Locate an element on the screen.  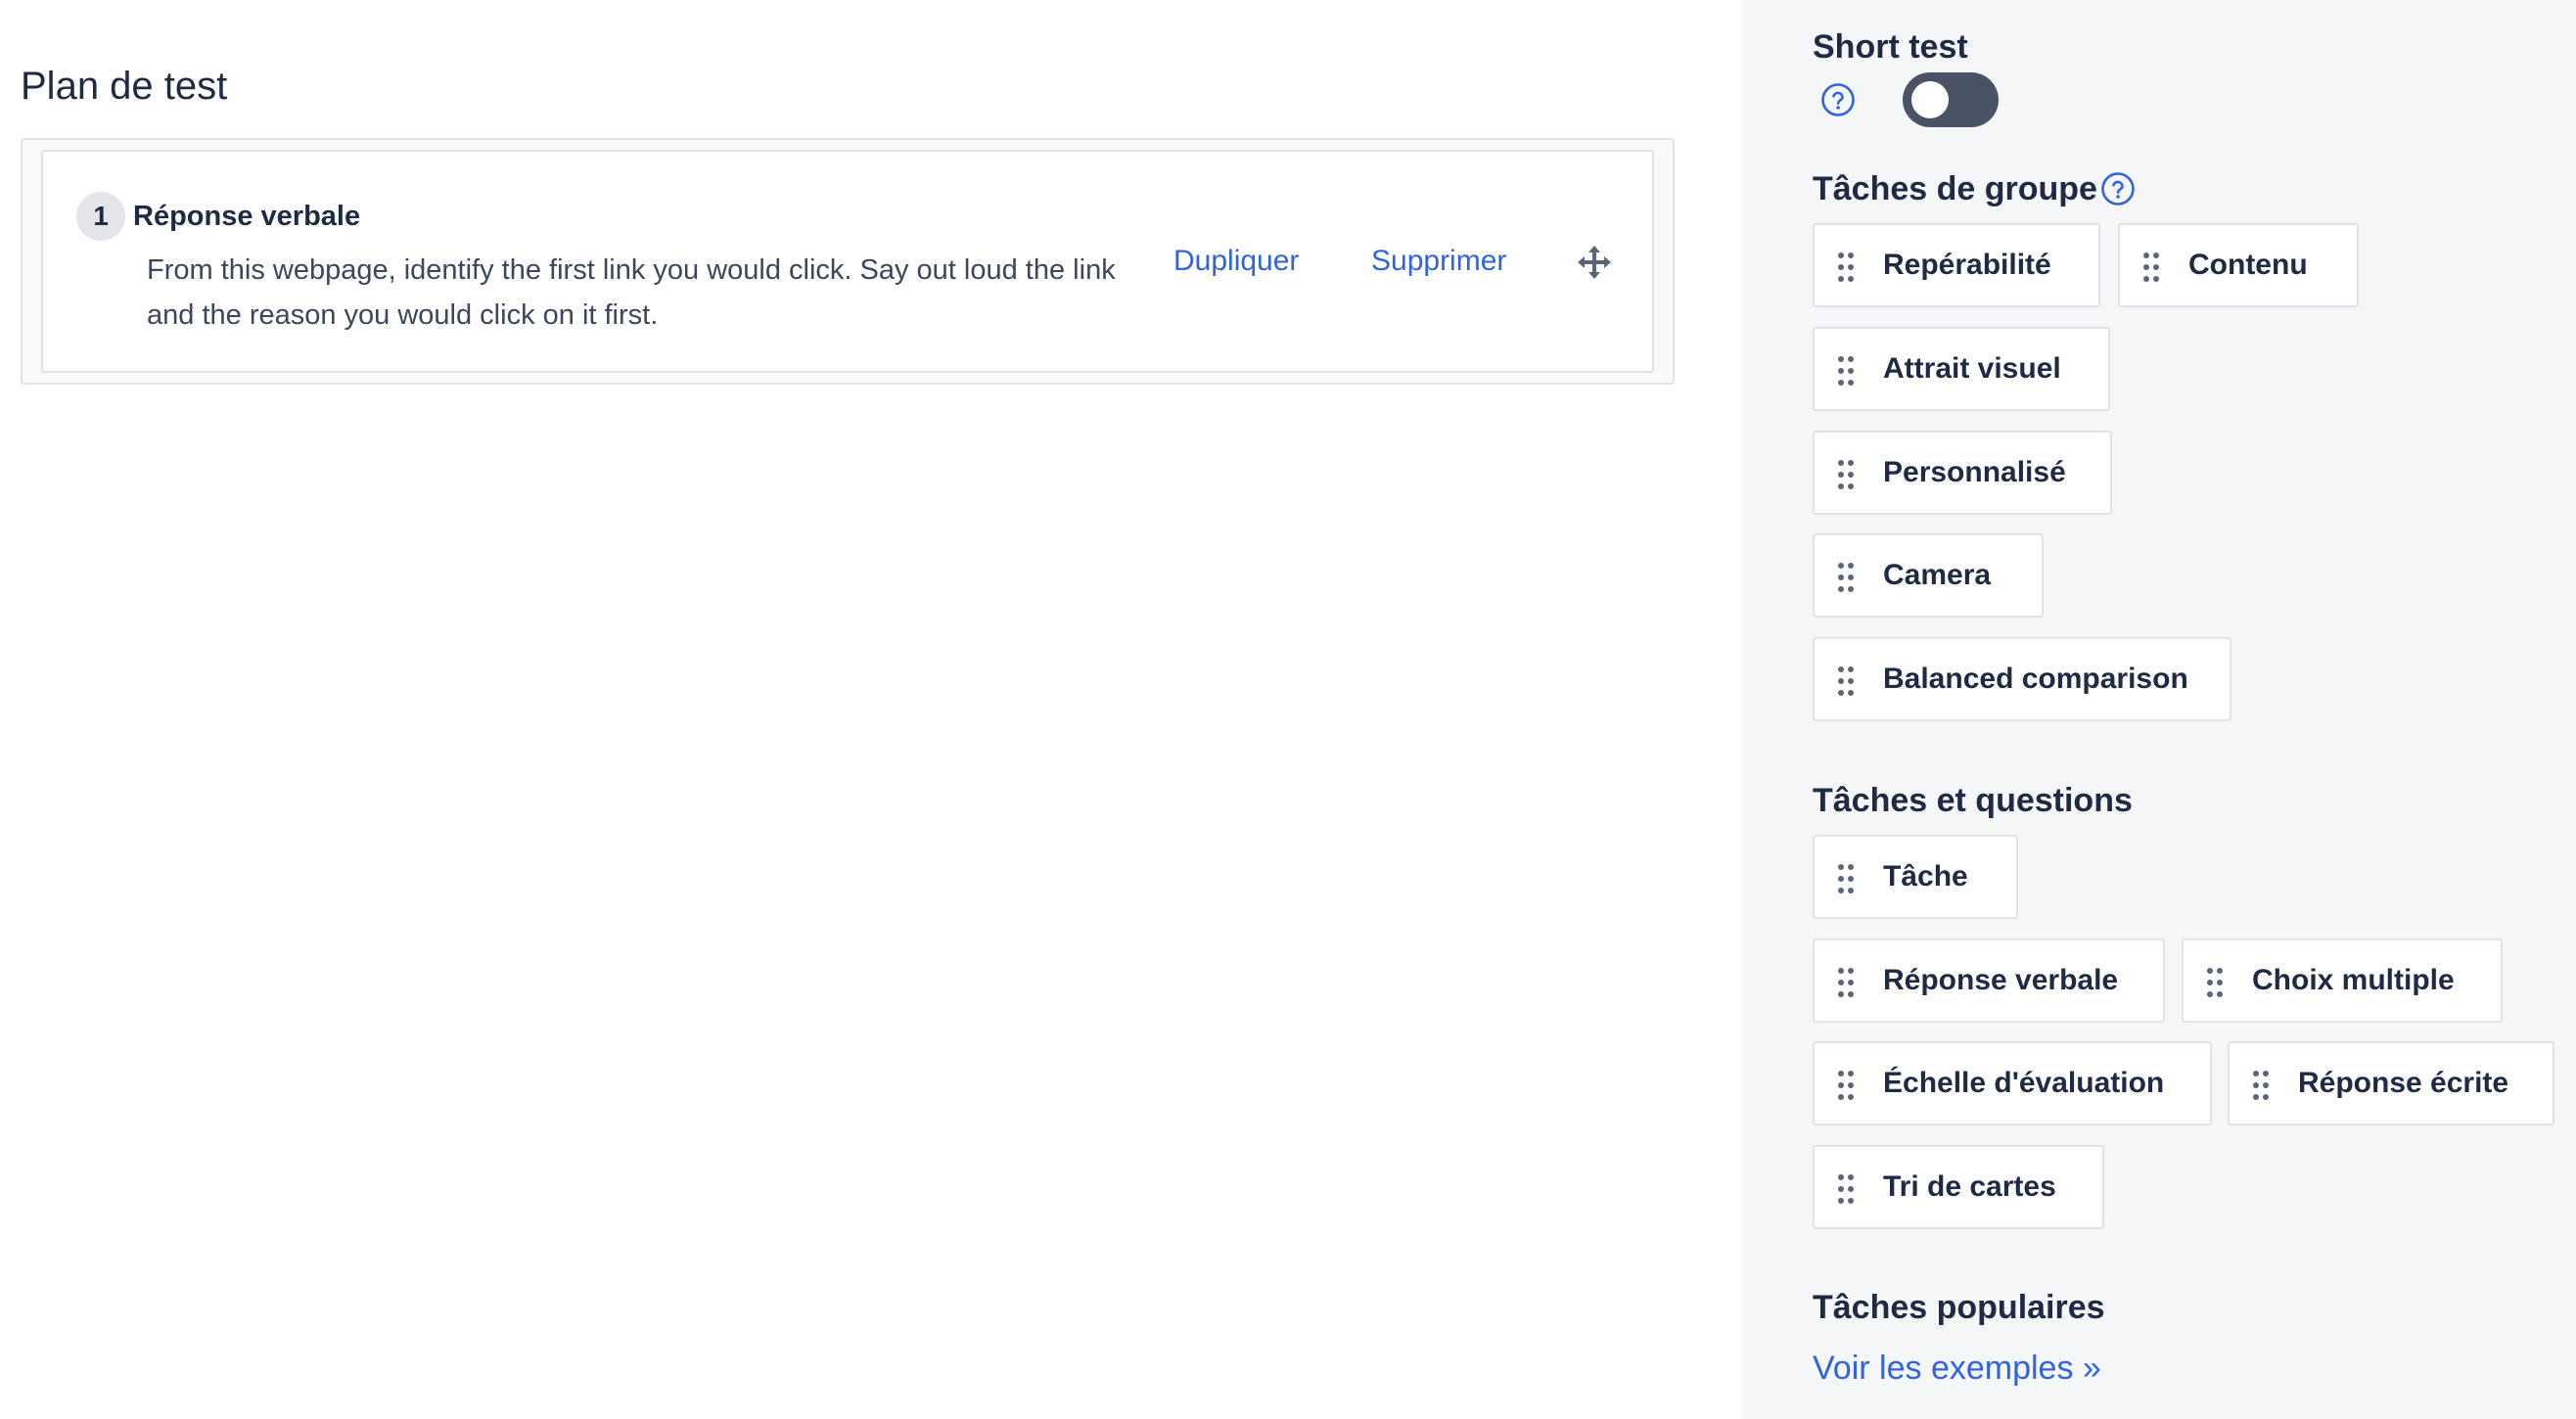
chip-balanced-comparison: Balanced comparison is located at coordinates (2022, 679).